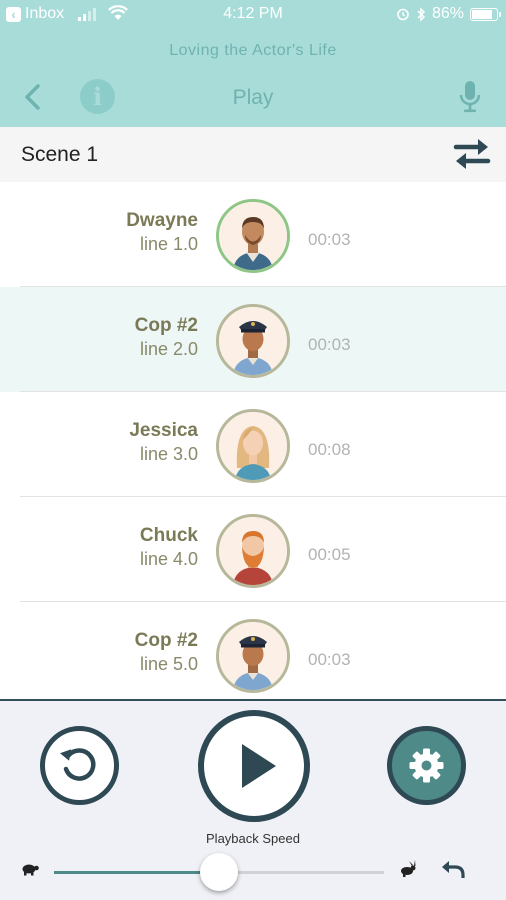 The width and height of the screenshot is (506, 900). I want to click on swap-arrows-icon, so click(472, 154).